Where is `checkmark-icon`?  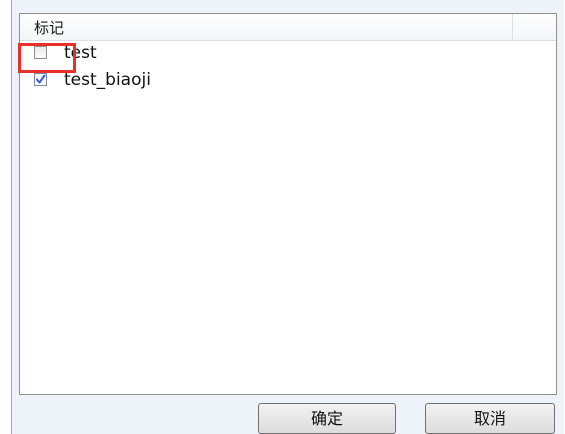
checkmark-icon is located at coordinates (41, 79).